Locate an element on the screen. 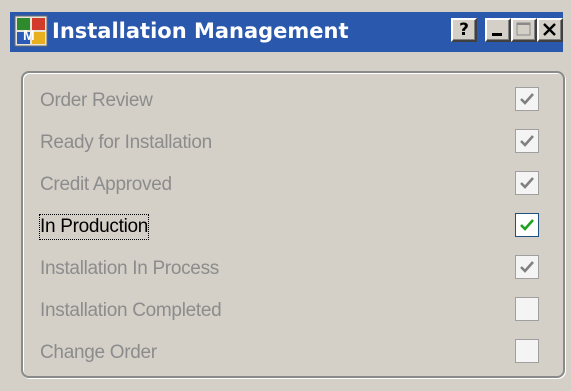  close-icon is located at coordinates (549, 29).